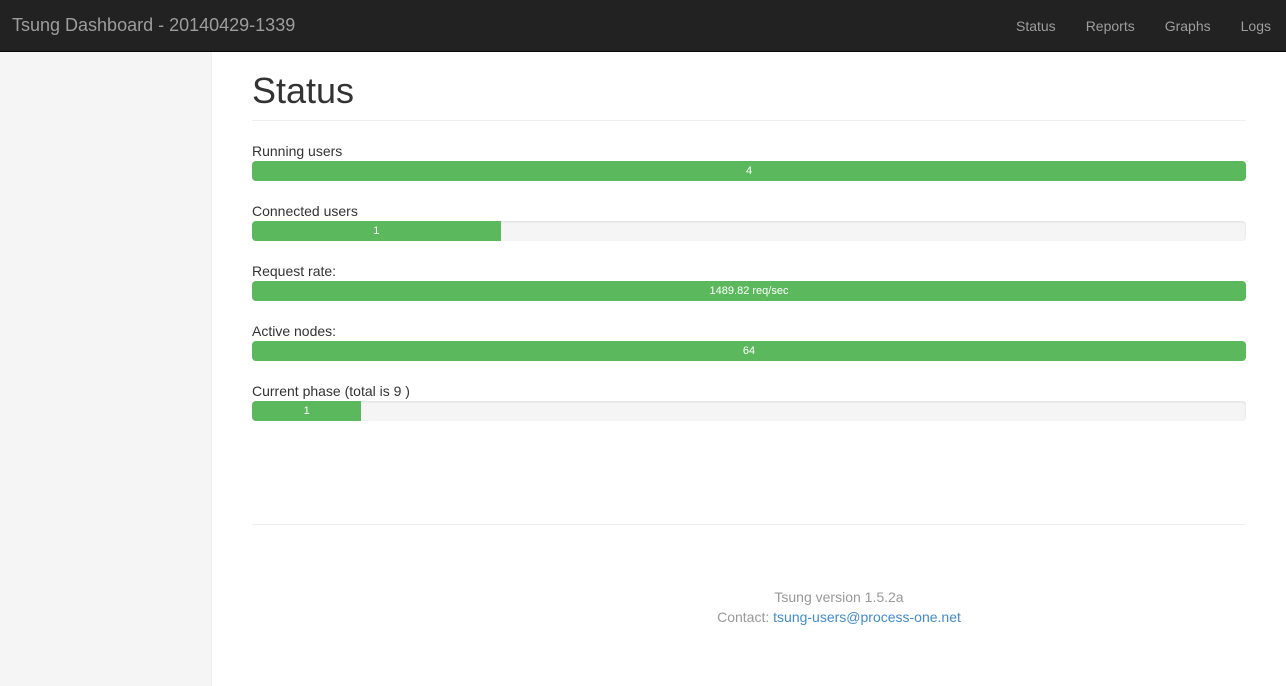 The height and width of the screenshot is (686, 1286). What do you see at coordinates (867, 617) in the screenshot?
I see `contact-email-link: tsung-users@process-one.net` at bounding box center [867, 617].